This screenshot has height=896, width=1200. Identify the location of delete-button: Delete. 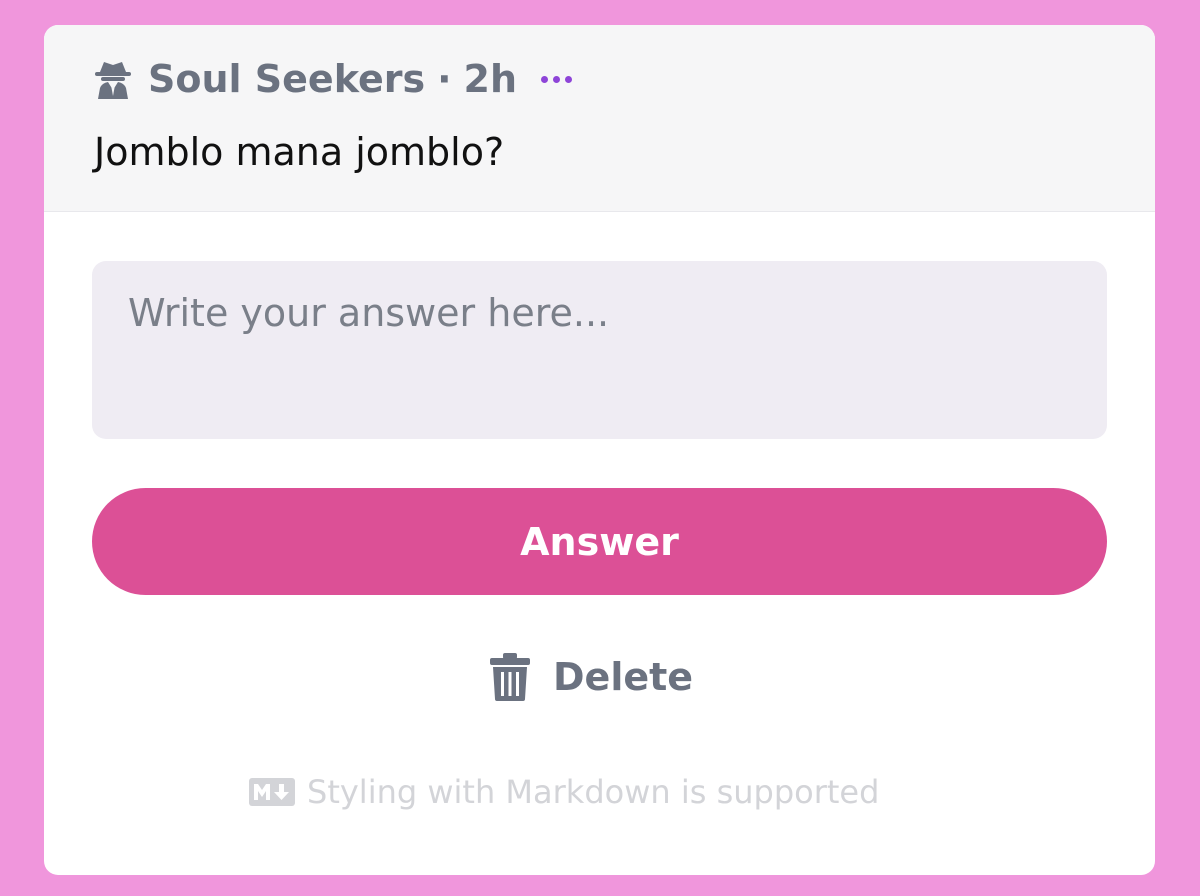
(591, 677).